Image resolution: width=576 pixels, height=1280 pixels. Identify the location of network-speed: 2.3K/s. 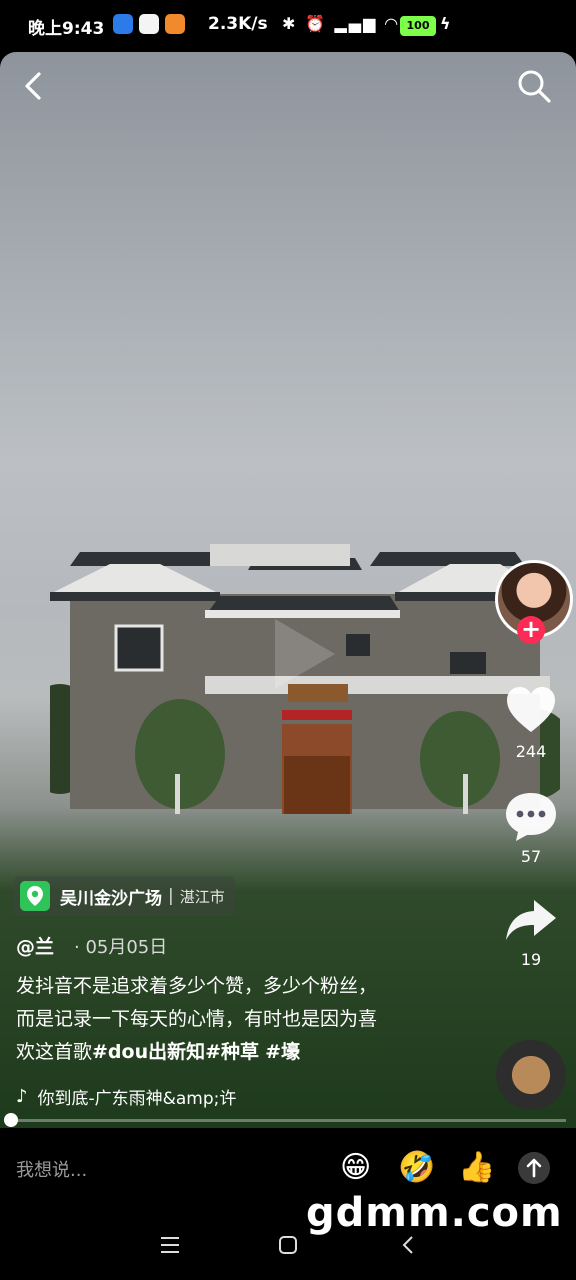
(238, 24).